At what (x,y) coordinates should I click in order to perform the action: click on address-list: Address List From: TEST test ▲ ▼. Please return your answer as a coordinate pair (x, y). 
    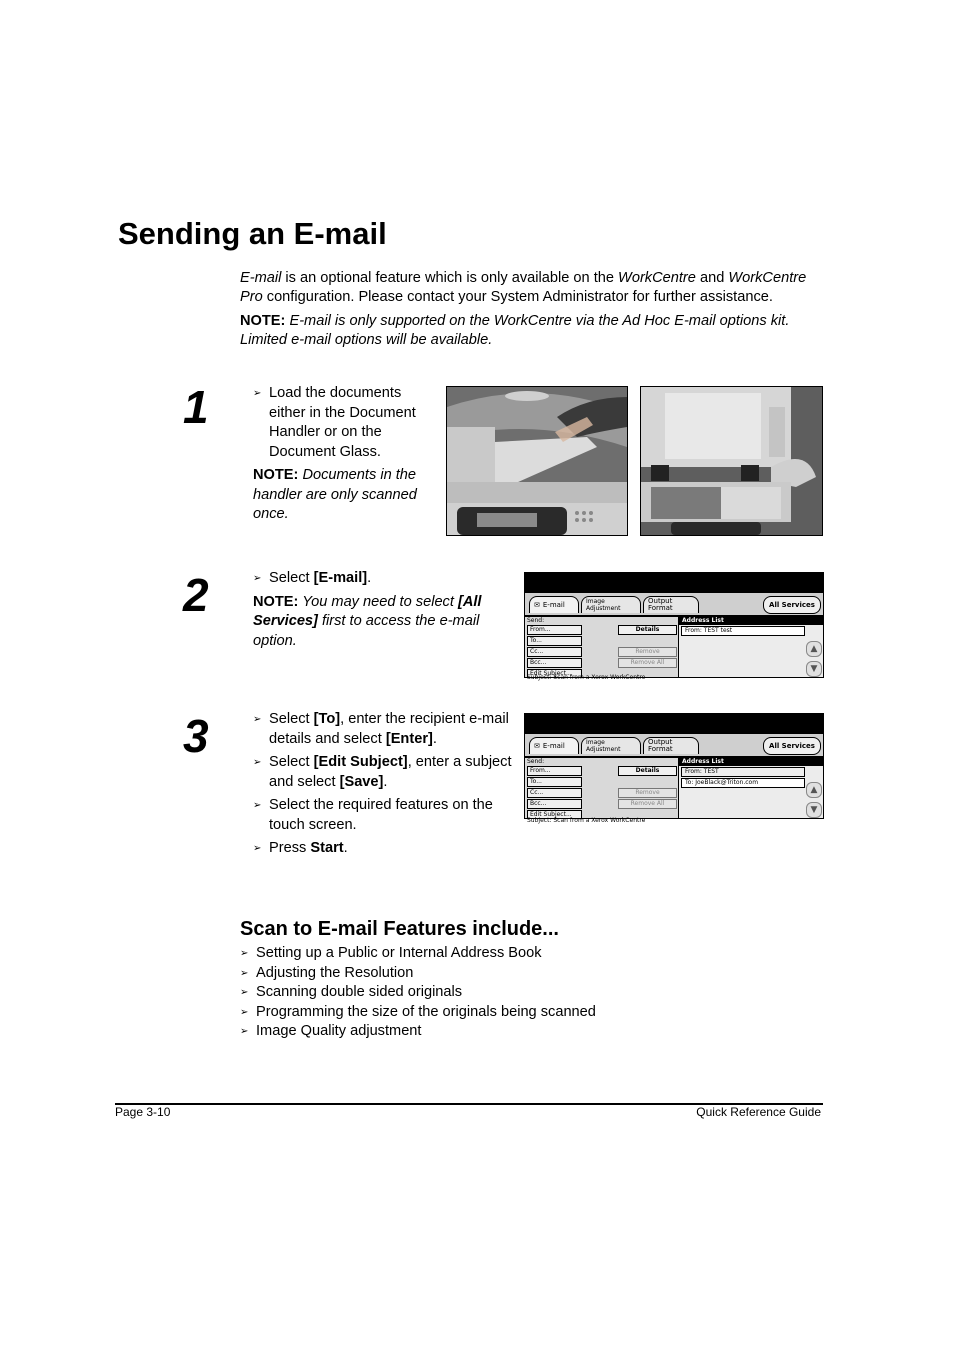
    Looking at the image, I should click on (751, 647).